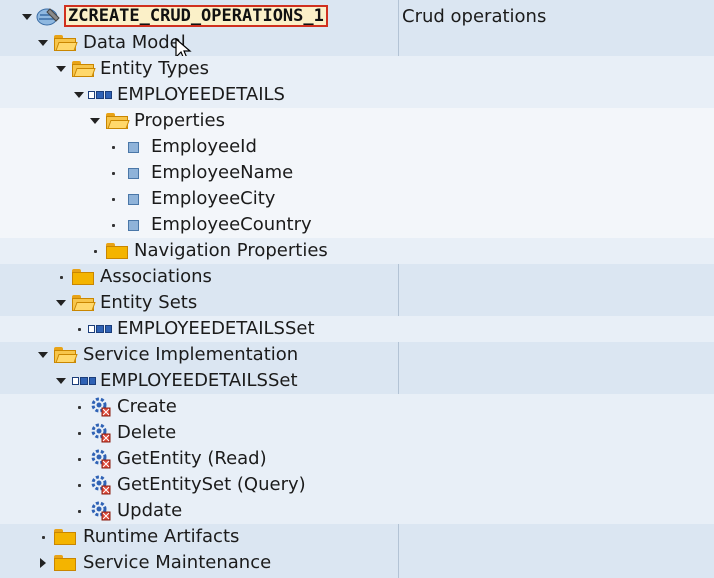 The image size is (714, 578). What do you see at coordinates (134, 42) in the screenshot?
I see `tree-node-label: Data Model` at bounding box center [134, 42].